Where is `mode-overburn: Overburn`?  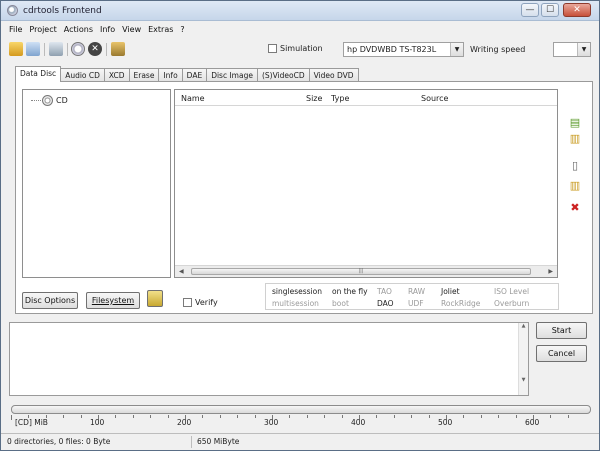
mode-overburn: Overburn is located at coordinates (511, 303).